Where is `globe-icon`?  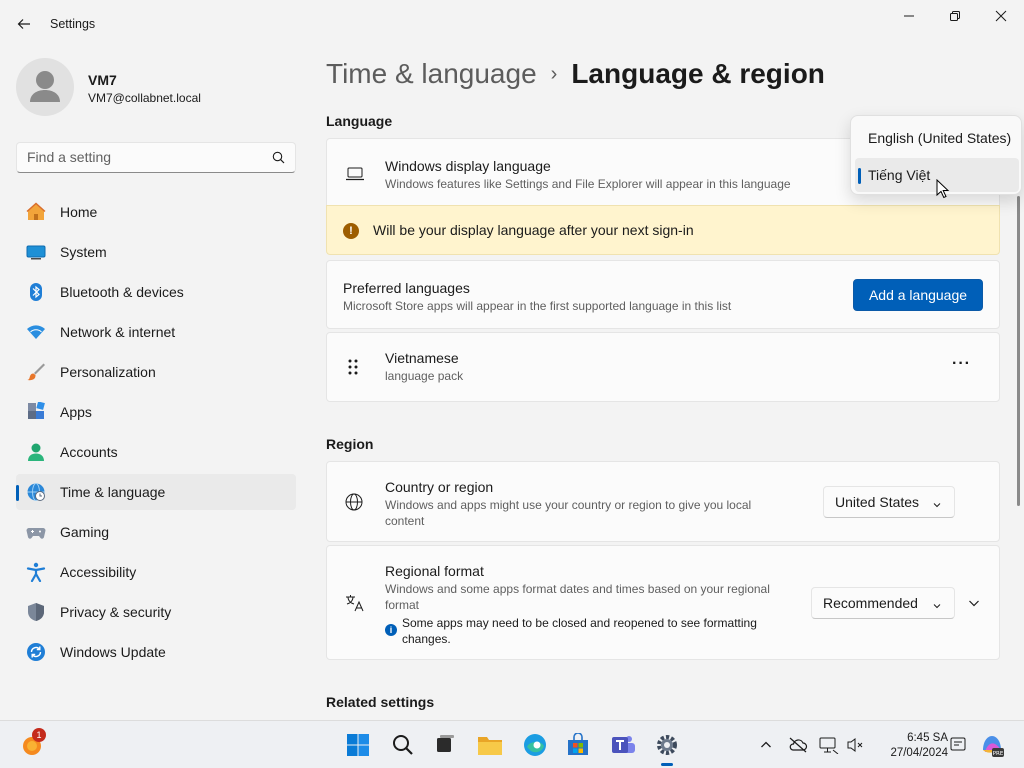 globe-icon is located at coordinates (354, 503).